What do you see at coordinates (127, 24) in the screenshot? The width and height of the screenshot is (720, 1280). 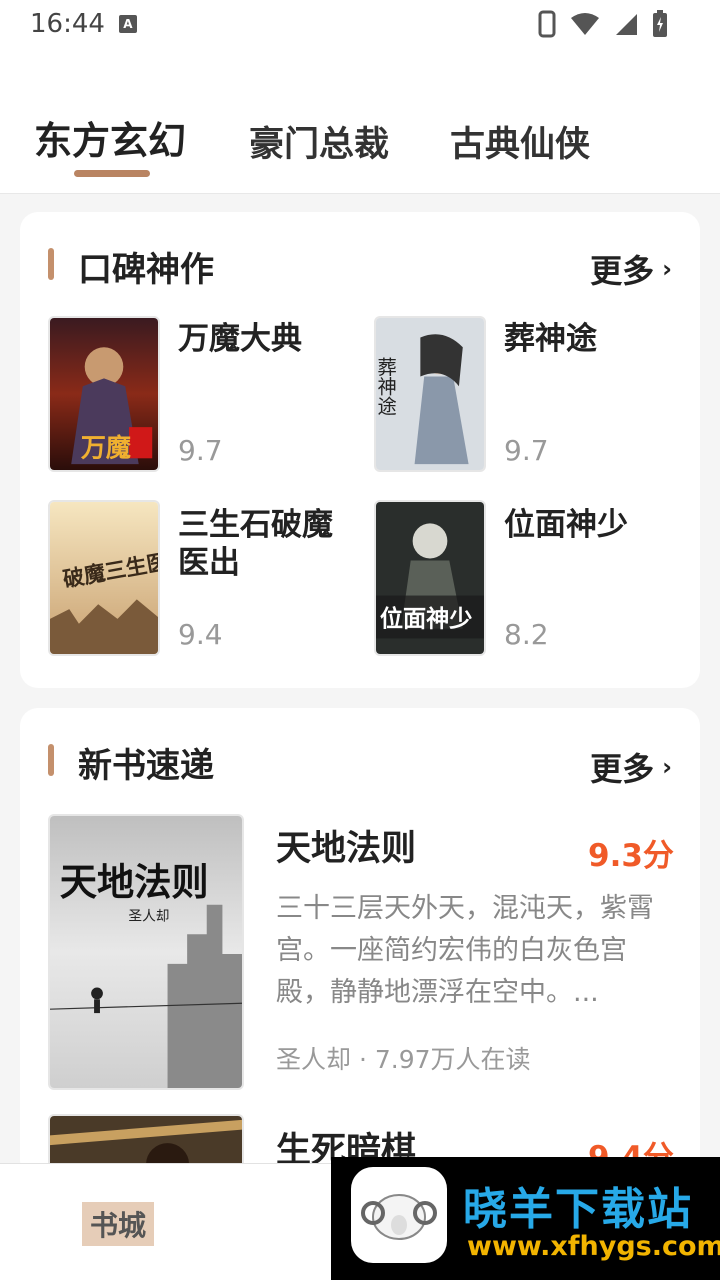 I see `notification-icon: A` at bounding box center [127, 24].